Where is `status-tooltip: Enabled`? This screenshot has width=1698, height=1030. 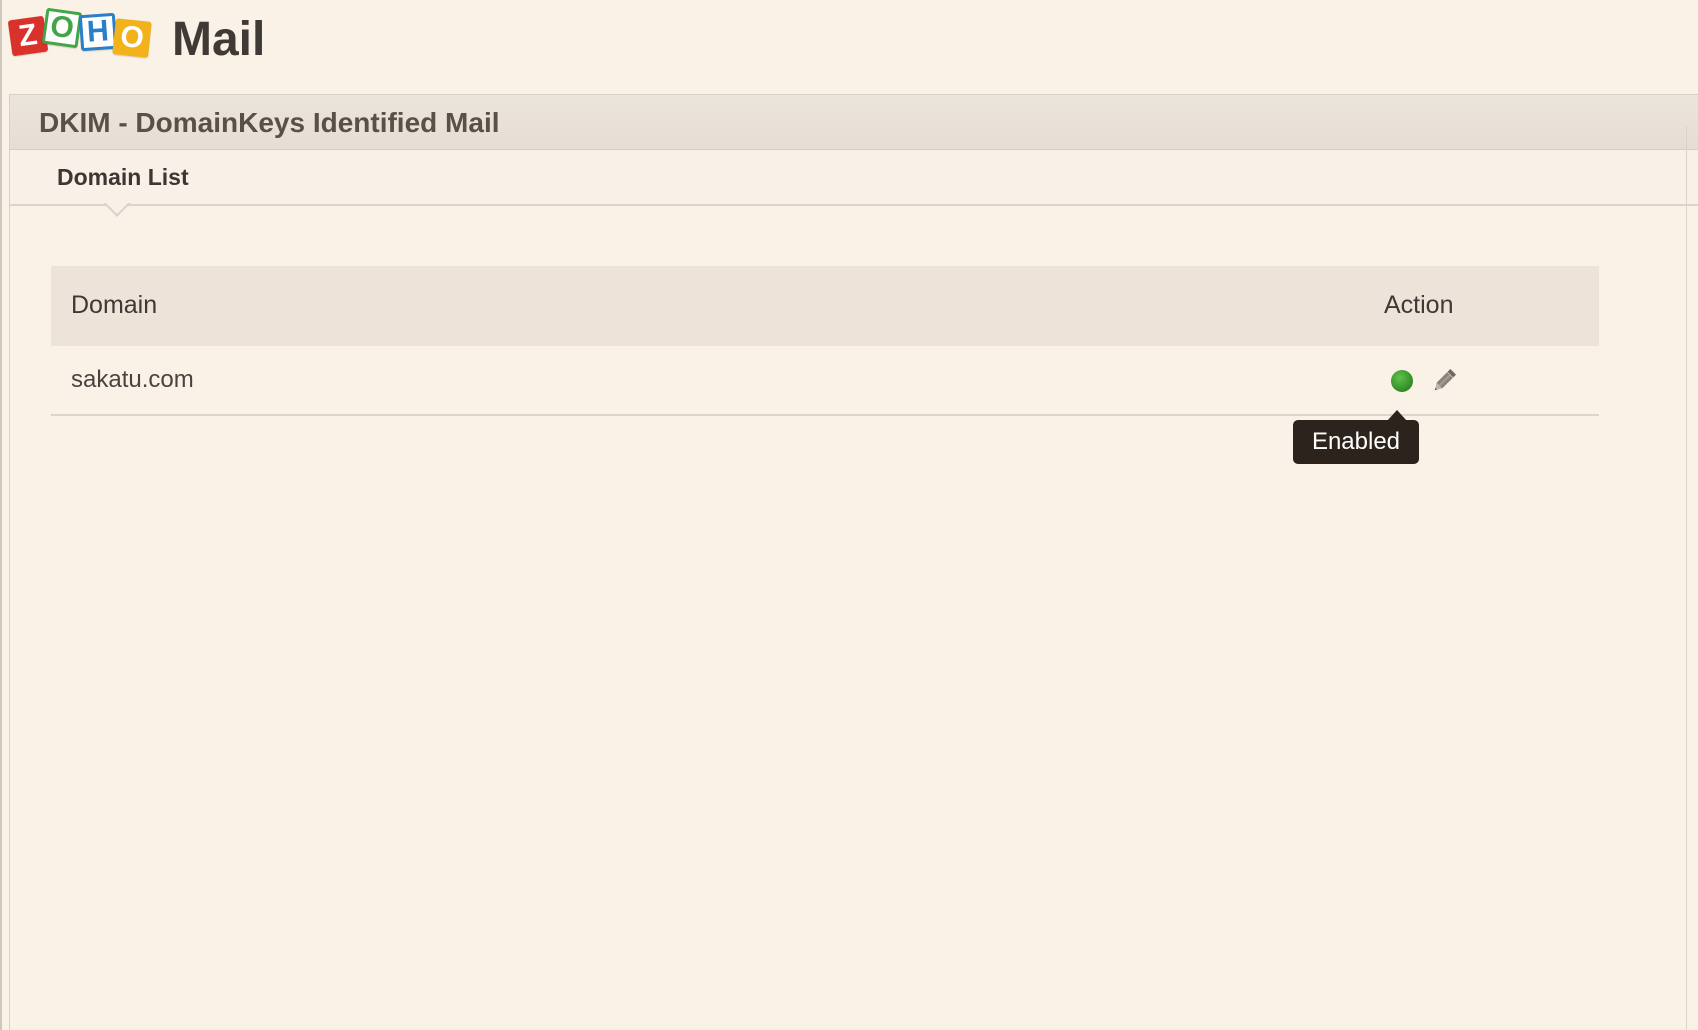
status-tooltip: Enabled is located at coordinates (1356, 442).